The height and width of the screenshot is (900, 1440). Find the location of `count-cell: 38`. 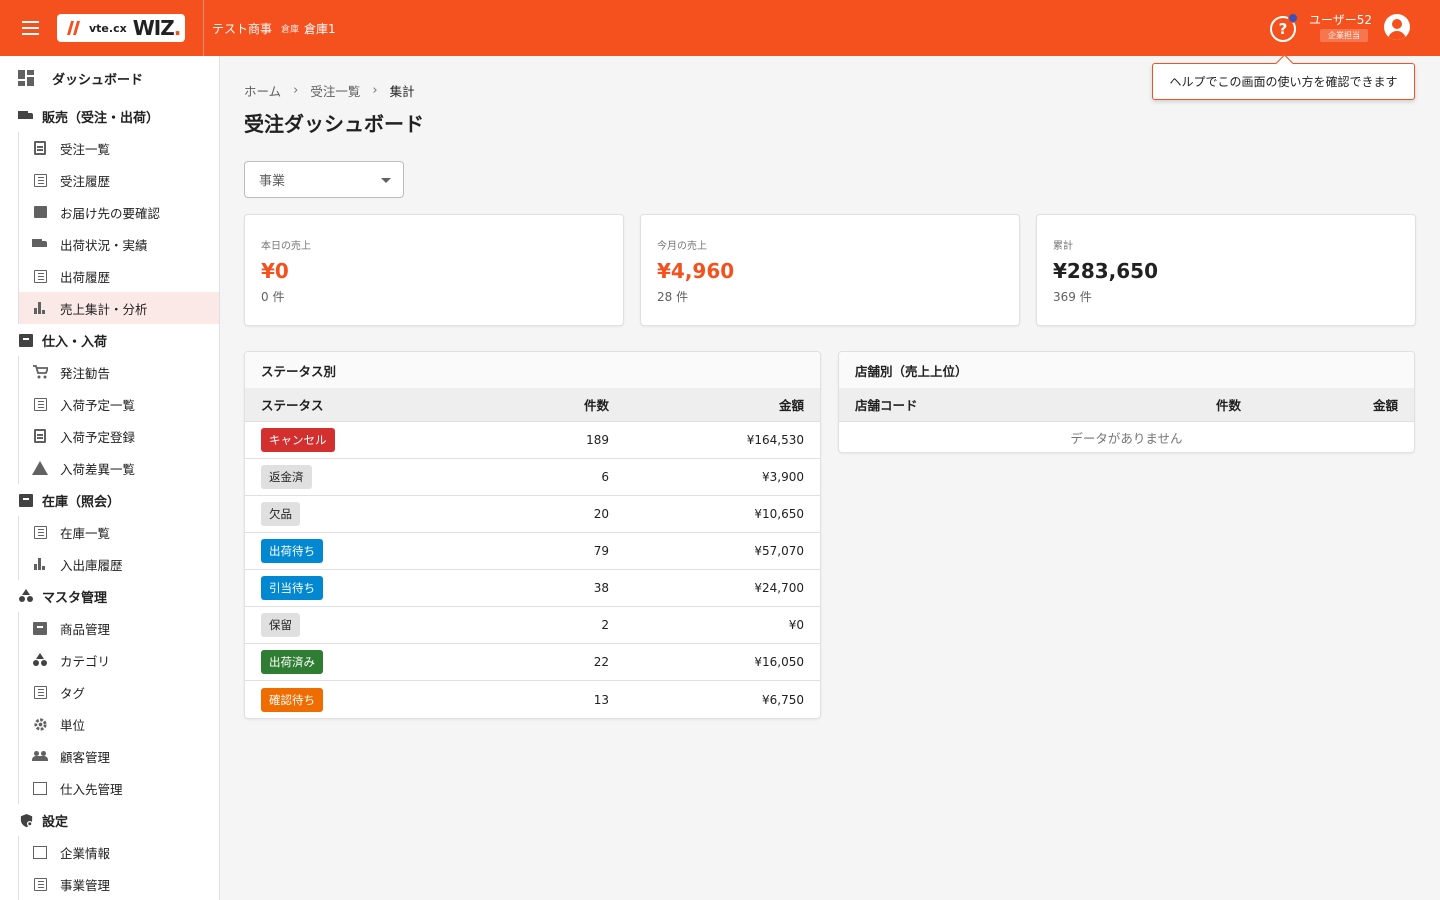

count-cell: 38 is located at coordinates (601, 588).